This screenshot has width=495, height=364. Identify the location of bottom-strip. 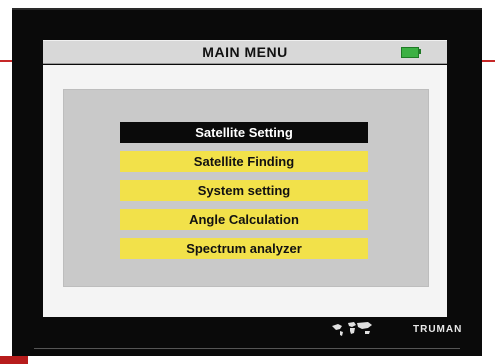
(247, 360).